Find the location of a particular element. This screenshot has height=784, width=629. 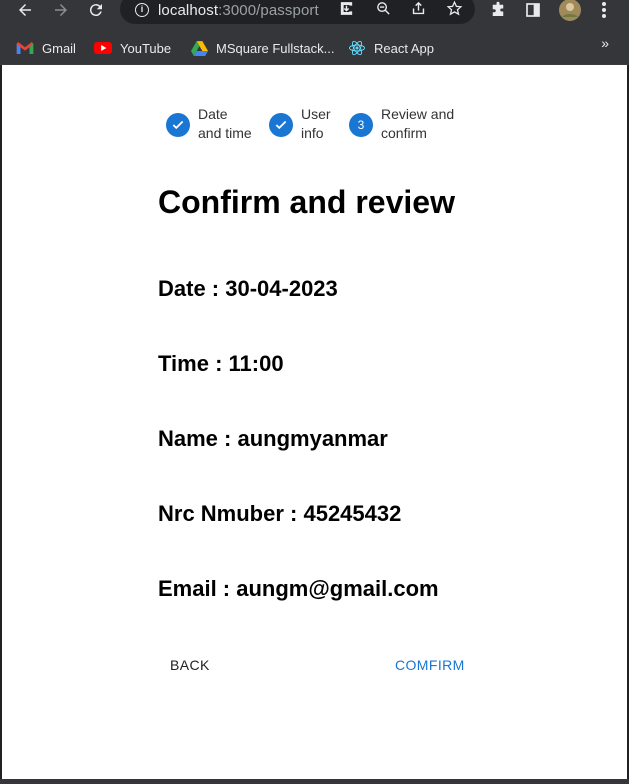

bookmark-youtube: YouTube is located at coordinates (132, 48).